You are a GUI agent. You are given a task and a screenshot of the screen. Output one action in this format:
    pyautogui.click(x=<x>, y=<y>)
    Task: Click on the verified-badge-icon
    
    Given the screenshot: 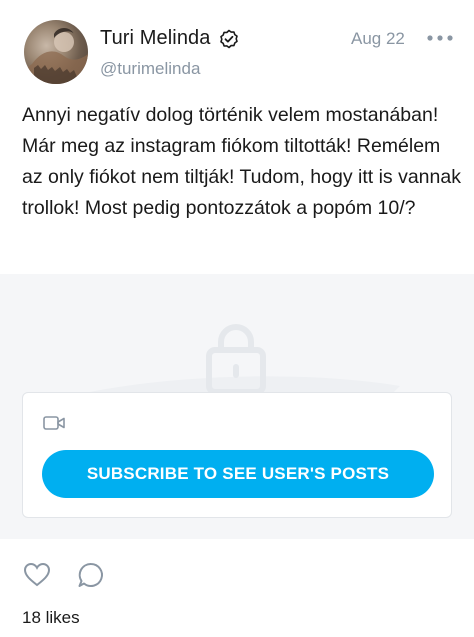 What is the action you would take?
    pyautogui.click(x=228, y=38)
    